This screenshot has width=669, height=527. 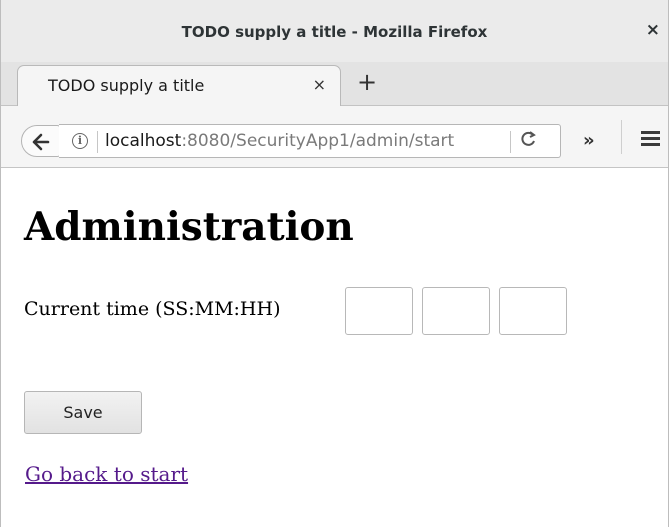 What do you see at coordinates (126, 85) in the screenshot?
I see `tab-title: TODO supply a title` at bounding box center [126, 85].